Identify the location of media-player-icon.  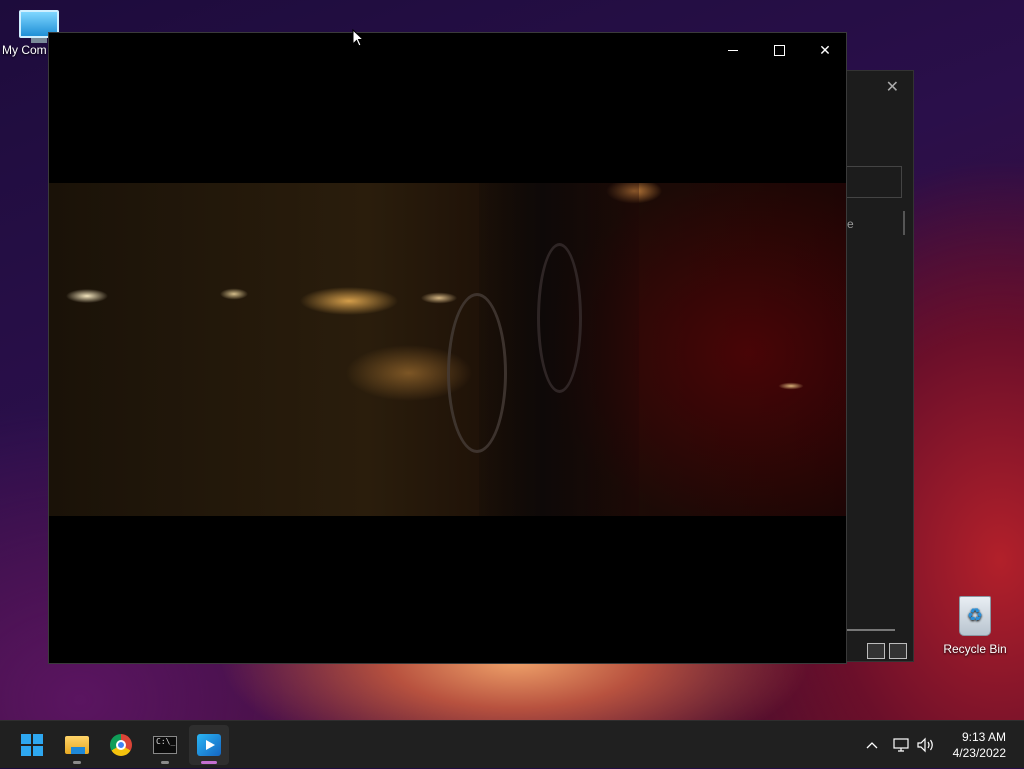
(209, 745).